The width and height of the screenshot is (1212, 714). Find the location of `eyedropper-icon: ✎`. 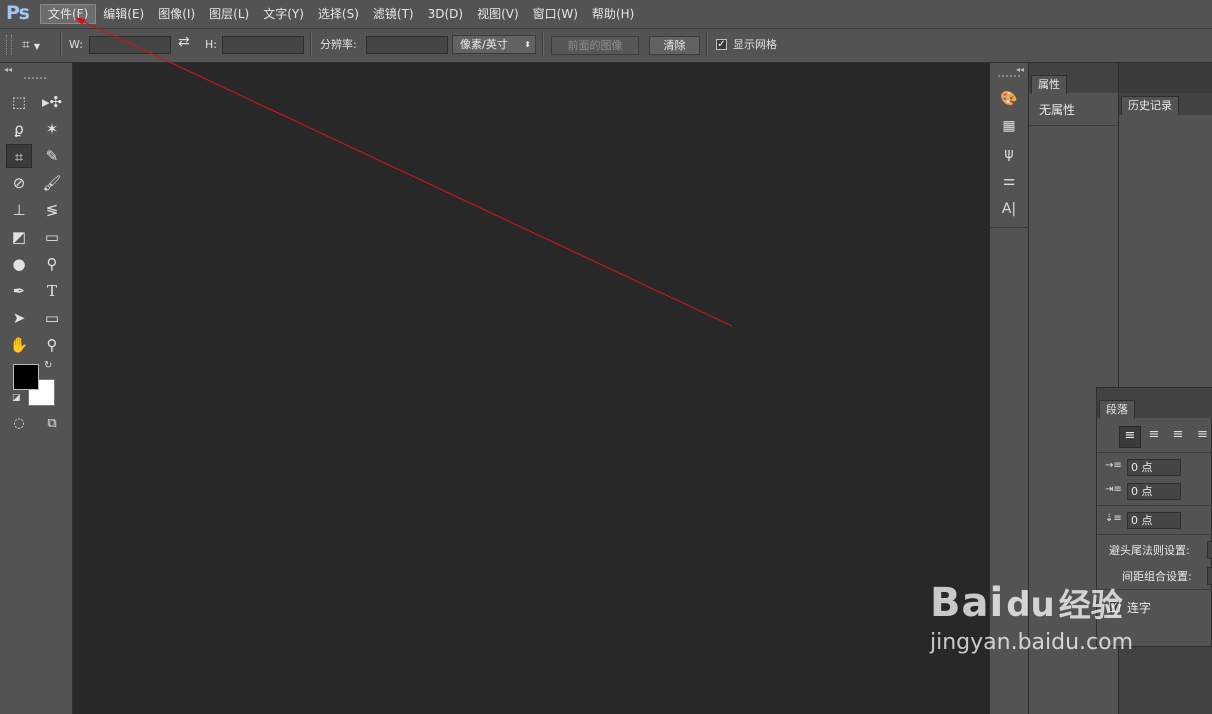

eyedropper-icon: ✎ is located at coordinates (52, 156).